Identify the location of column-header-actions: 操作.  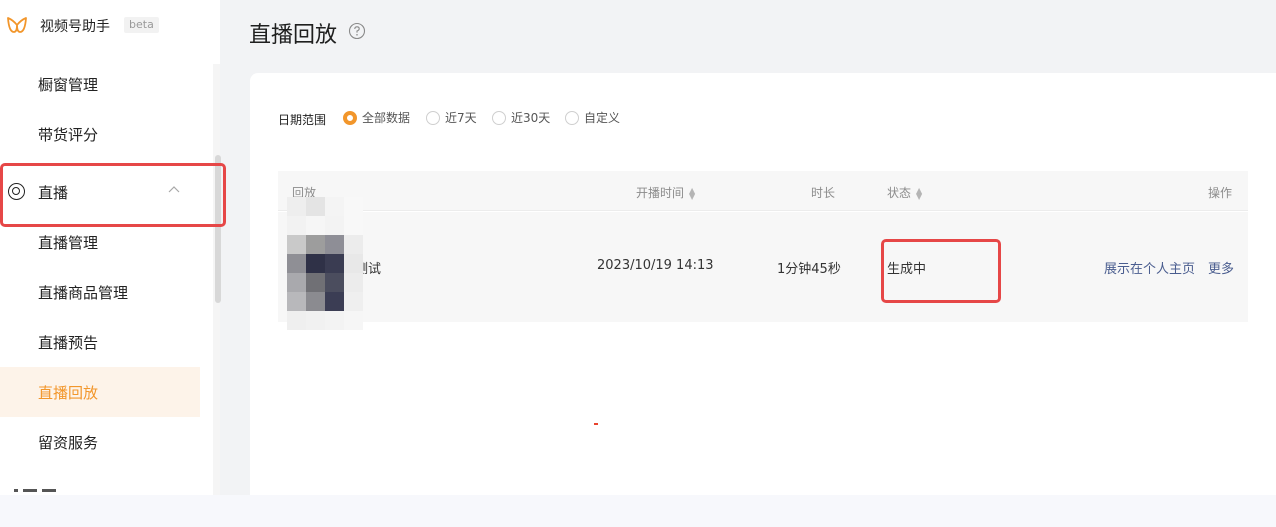
(1220, 193).